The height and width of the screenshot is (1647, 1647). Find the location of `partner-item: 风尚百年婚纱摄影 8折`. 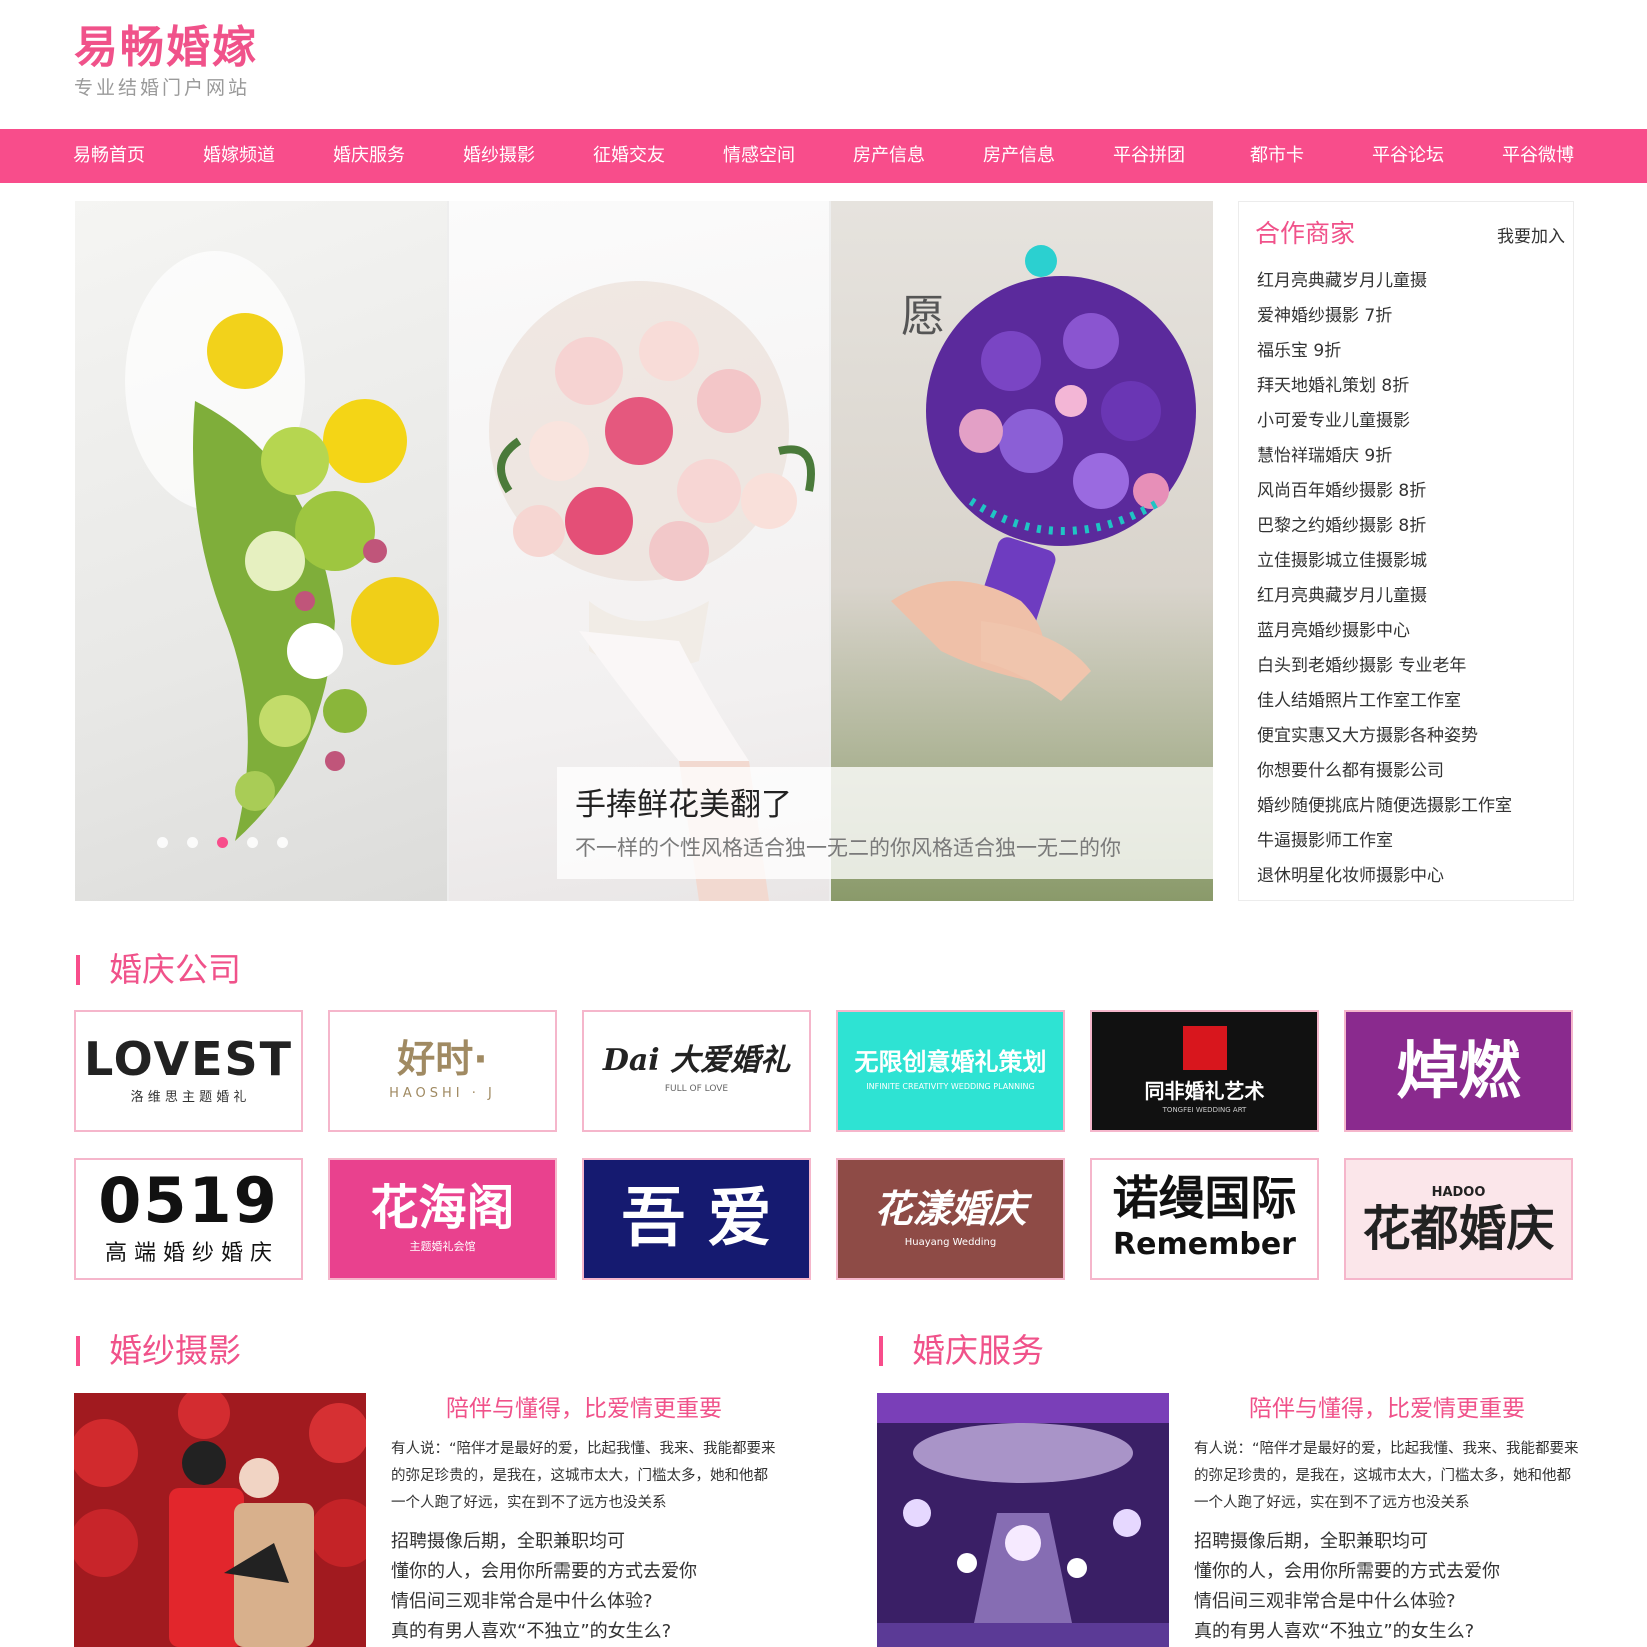

partner-item: 风尚百年婚纱摄影 8折 is located at coordinates (1384, 491).